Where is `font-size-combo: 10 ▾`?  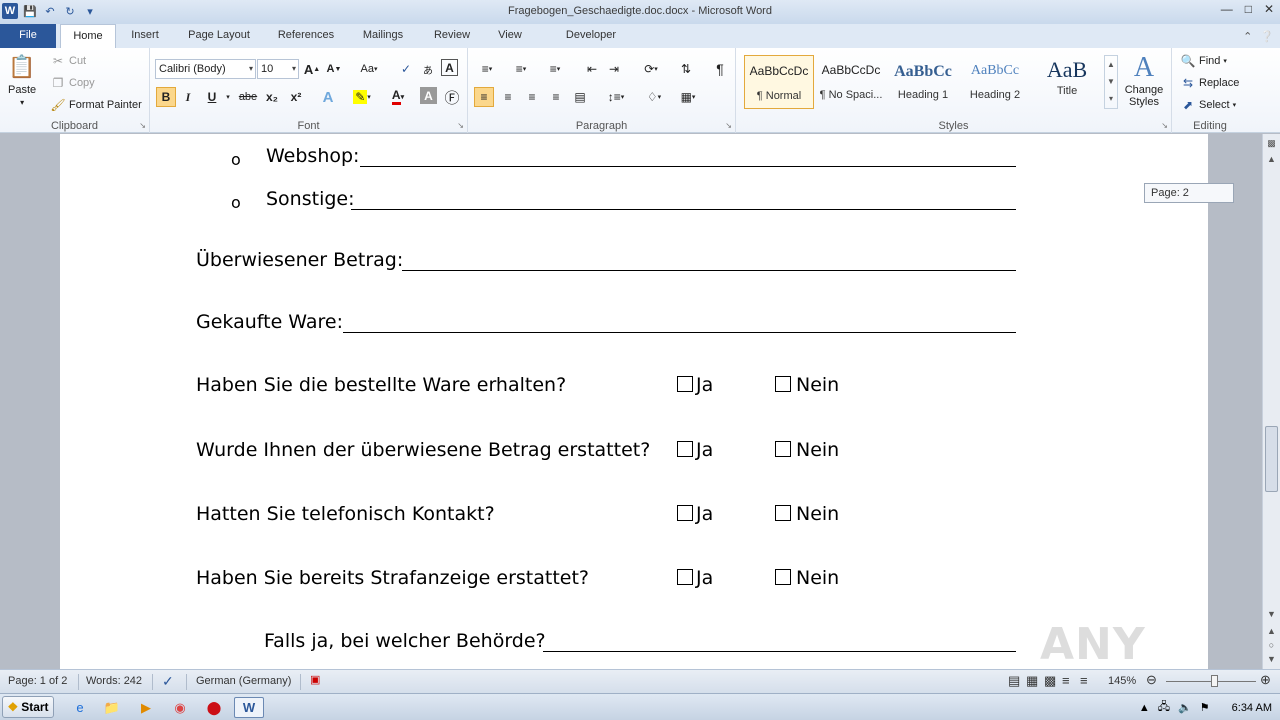
font-size-combo: 10 ▾ is located at coordinates (278, 69).